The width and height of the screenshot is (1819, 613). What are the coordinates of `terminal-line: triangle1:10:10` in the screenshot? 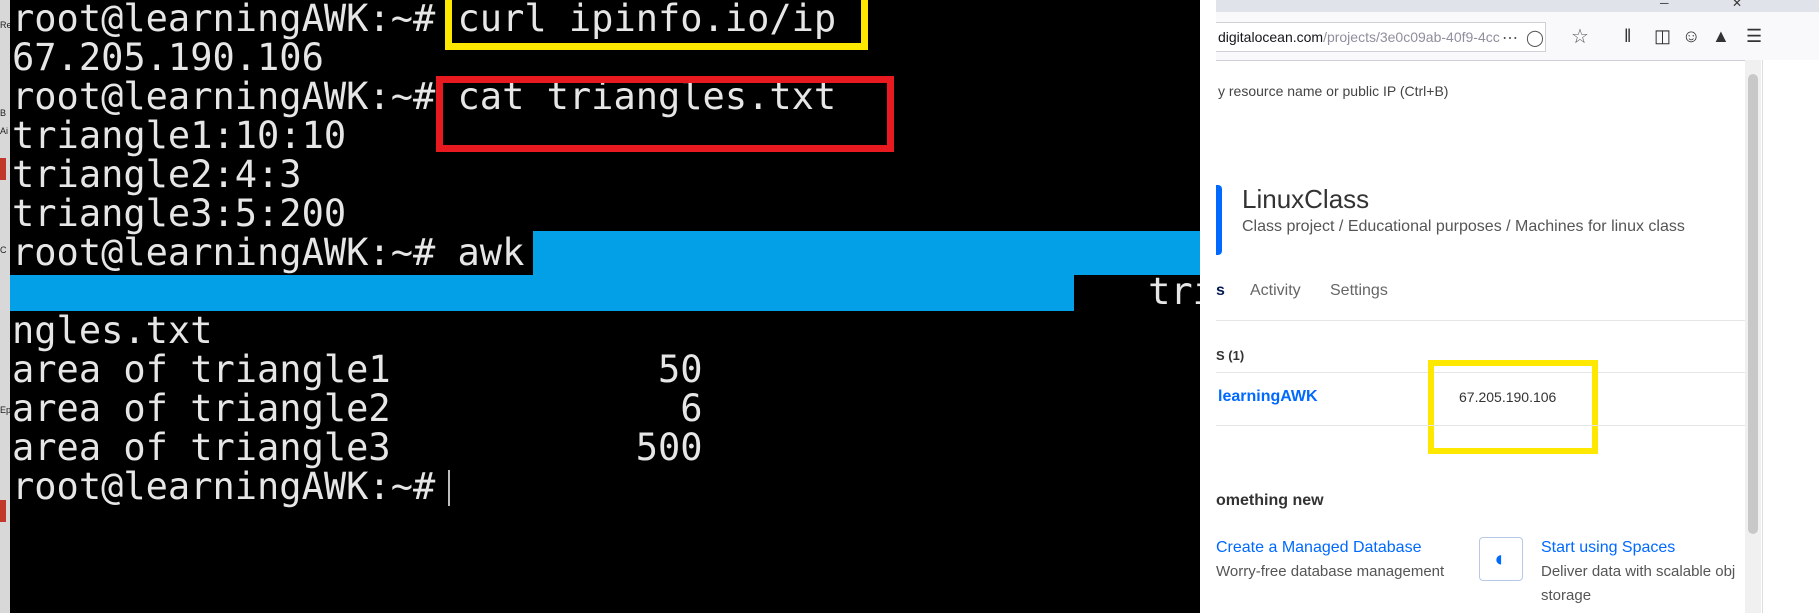 It's located at (179, 135).